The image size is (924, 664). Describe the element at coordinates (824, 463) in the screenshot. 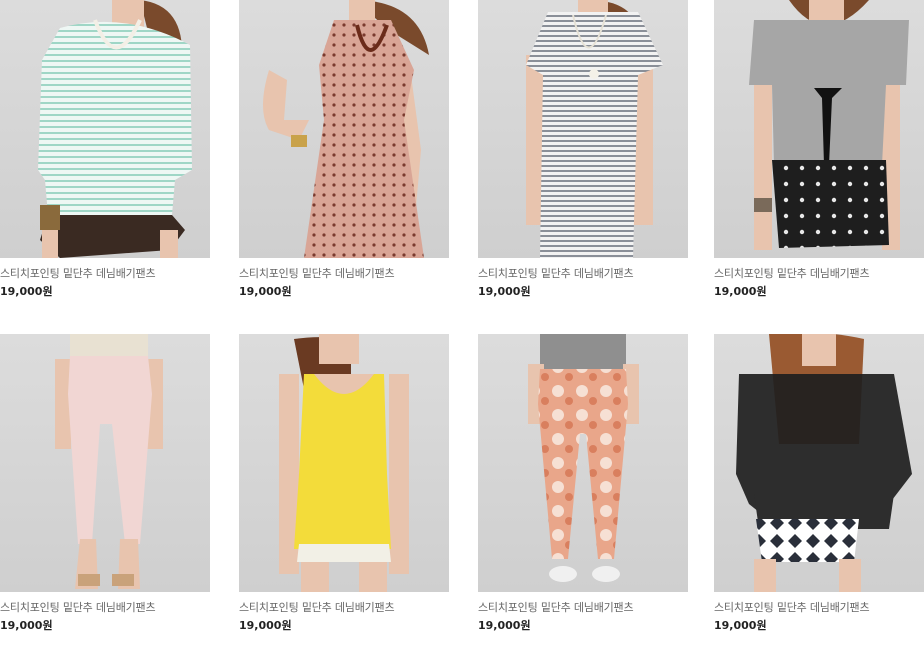

I see `black-sheer-top-photo` at that location.